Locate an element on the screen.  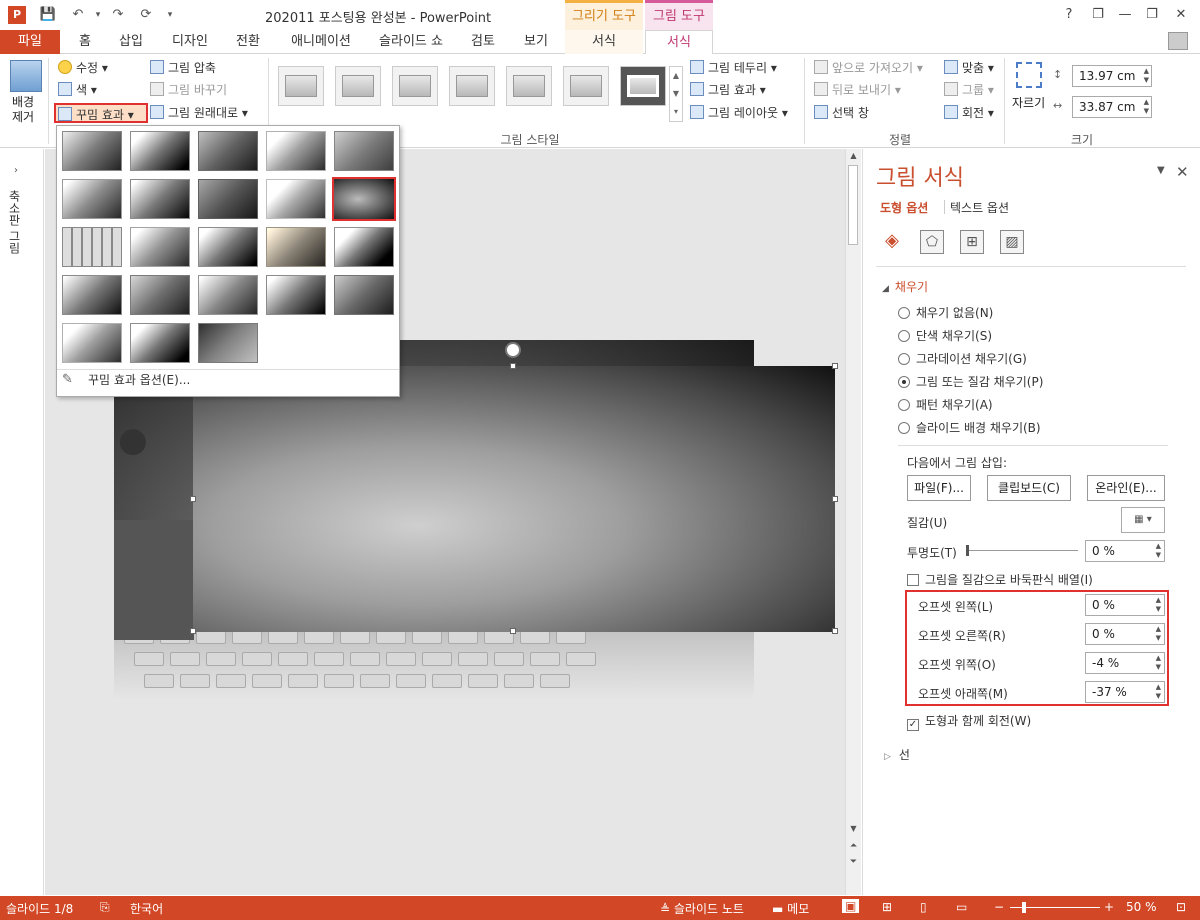
transparency-input: 0 % ▲ ▼ is located at coordinates (1125, 551).